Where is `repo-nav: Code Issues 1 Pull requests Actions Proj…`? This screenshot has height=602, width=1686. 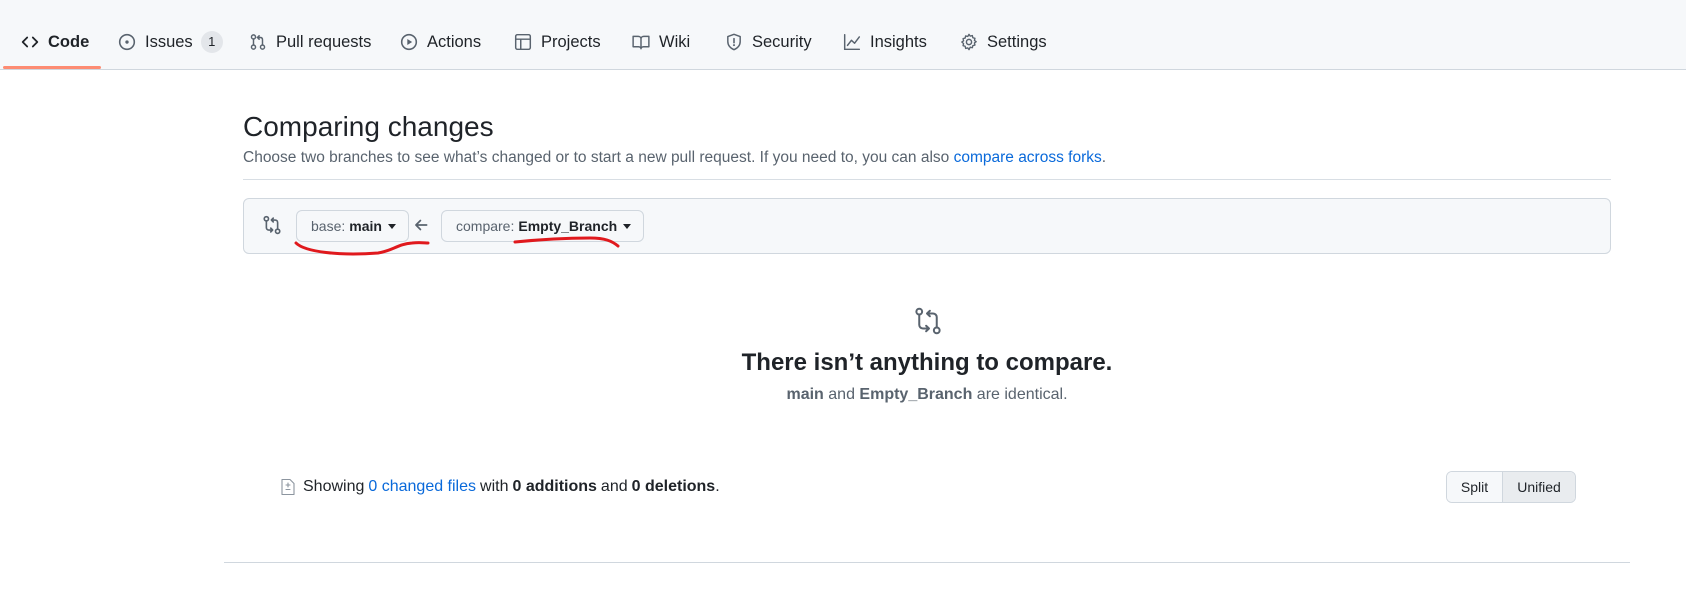 repo-nav: Code Issues 1 Pull requests Actions Proj… is located at coordinates (843, 35).